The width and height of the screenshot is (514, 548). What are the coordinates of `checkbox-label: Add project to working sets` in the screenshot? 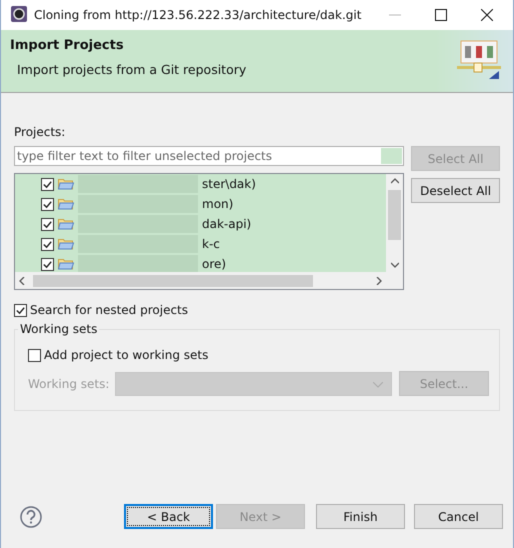 It's located at (126, 355).